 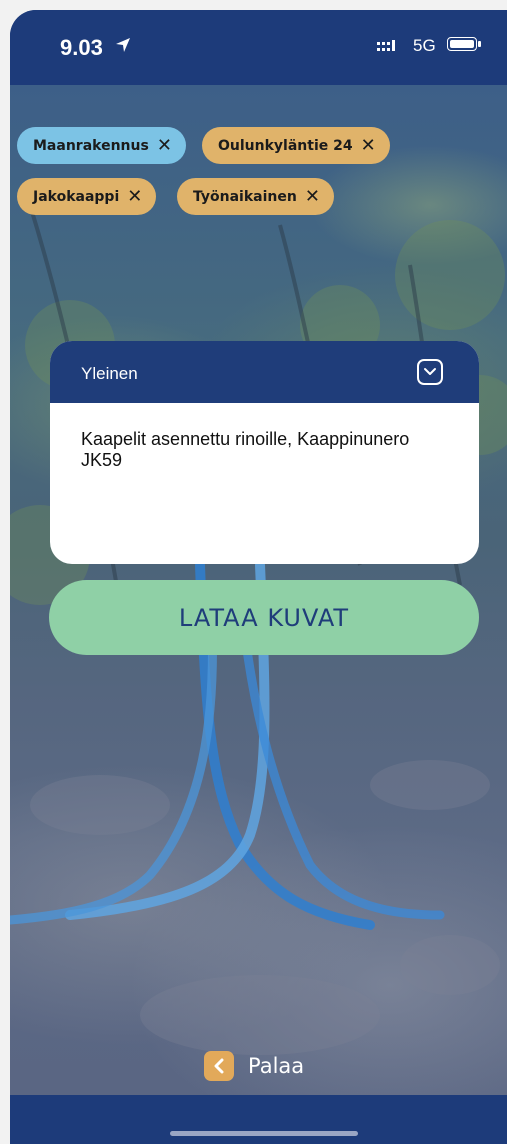 I want to click on back-button: Palaa, so click(x=254, y=1066).